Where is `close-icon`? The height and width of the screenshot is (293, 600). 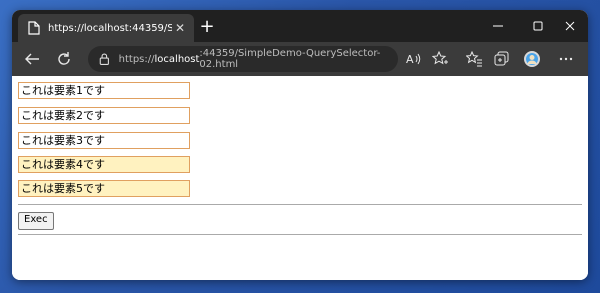
close-icon is located at coordinates (570, 26).